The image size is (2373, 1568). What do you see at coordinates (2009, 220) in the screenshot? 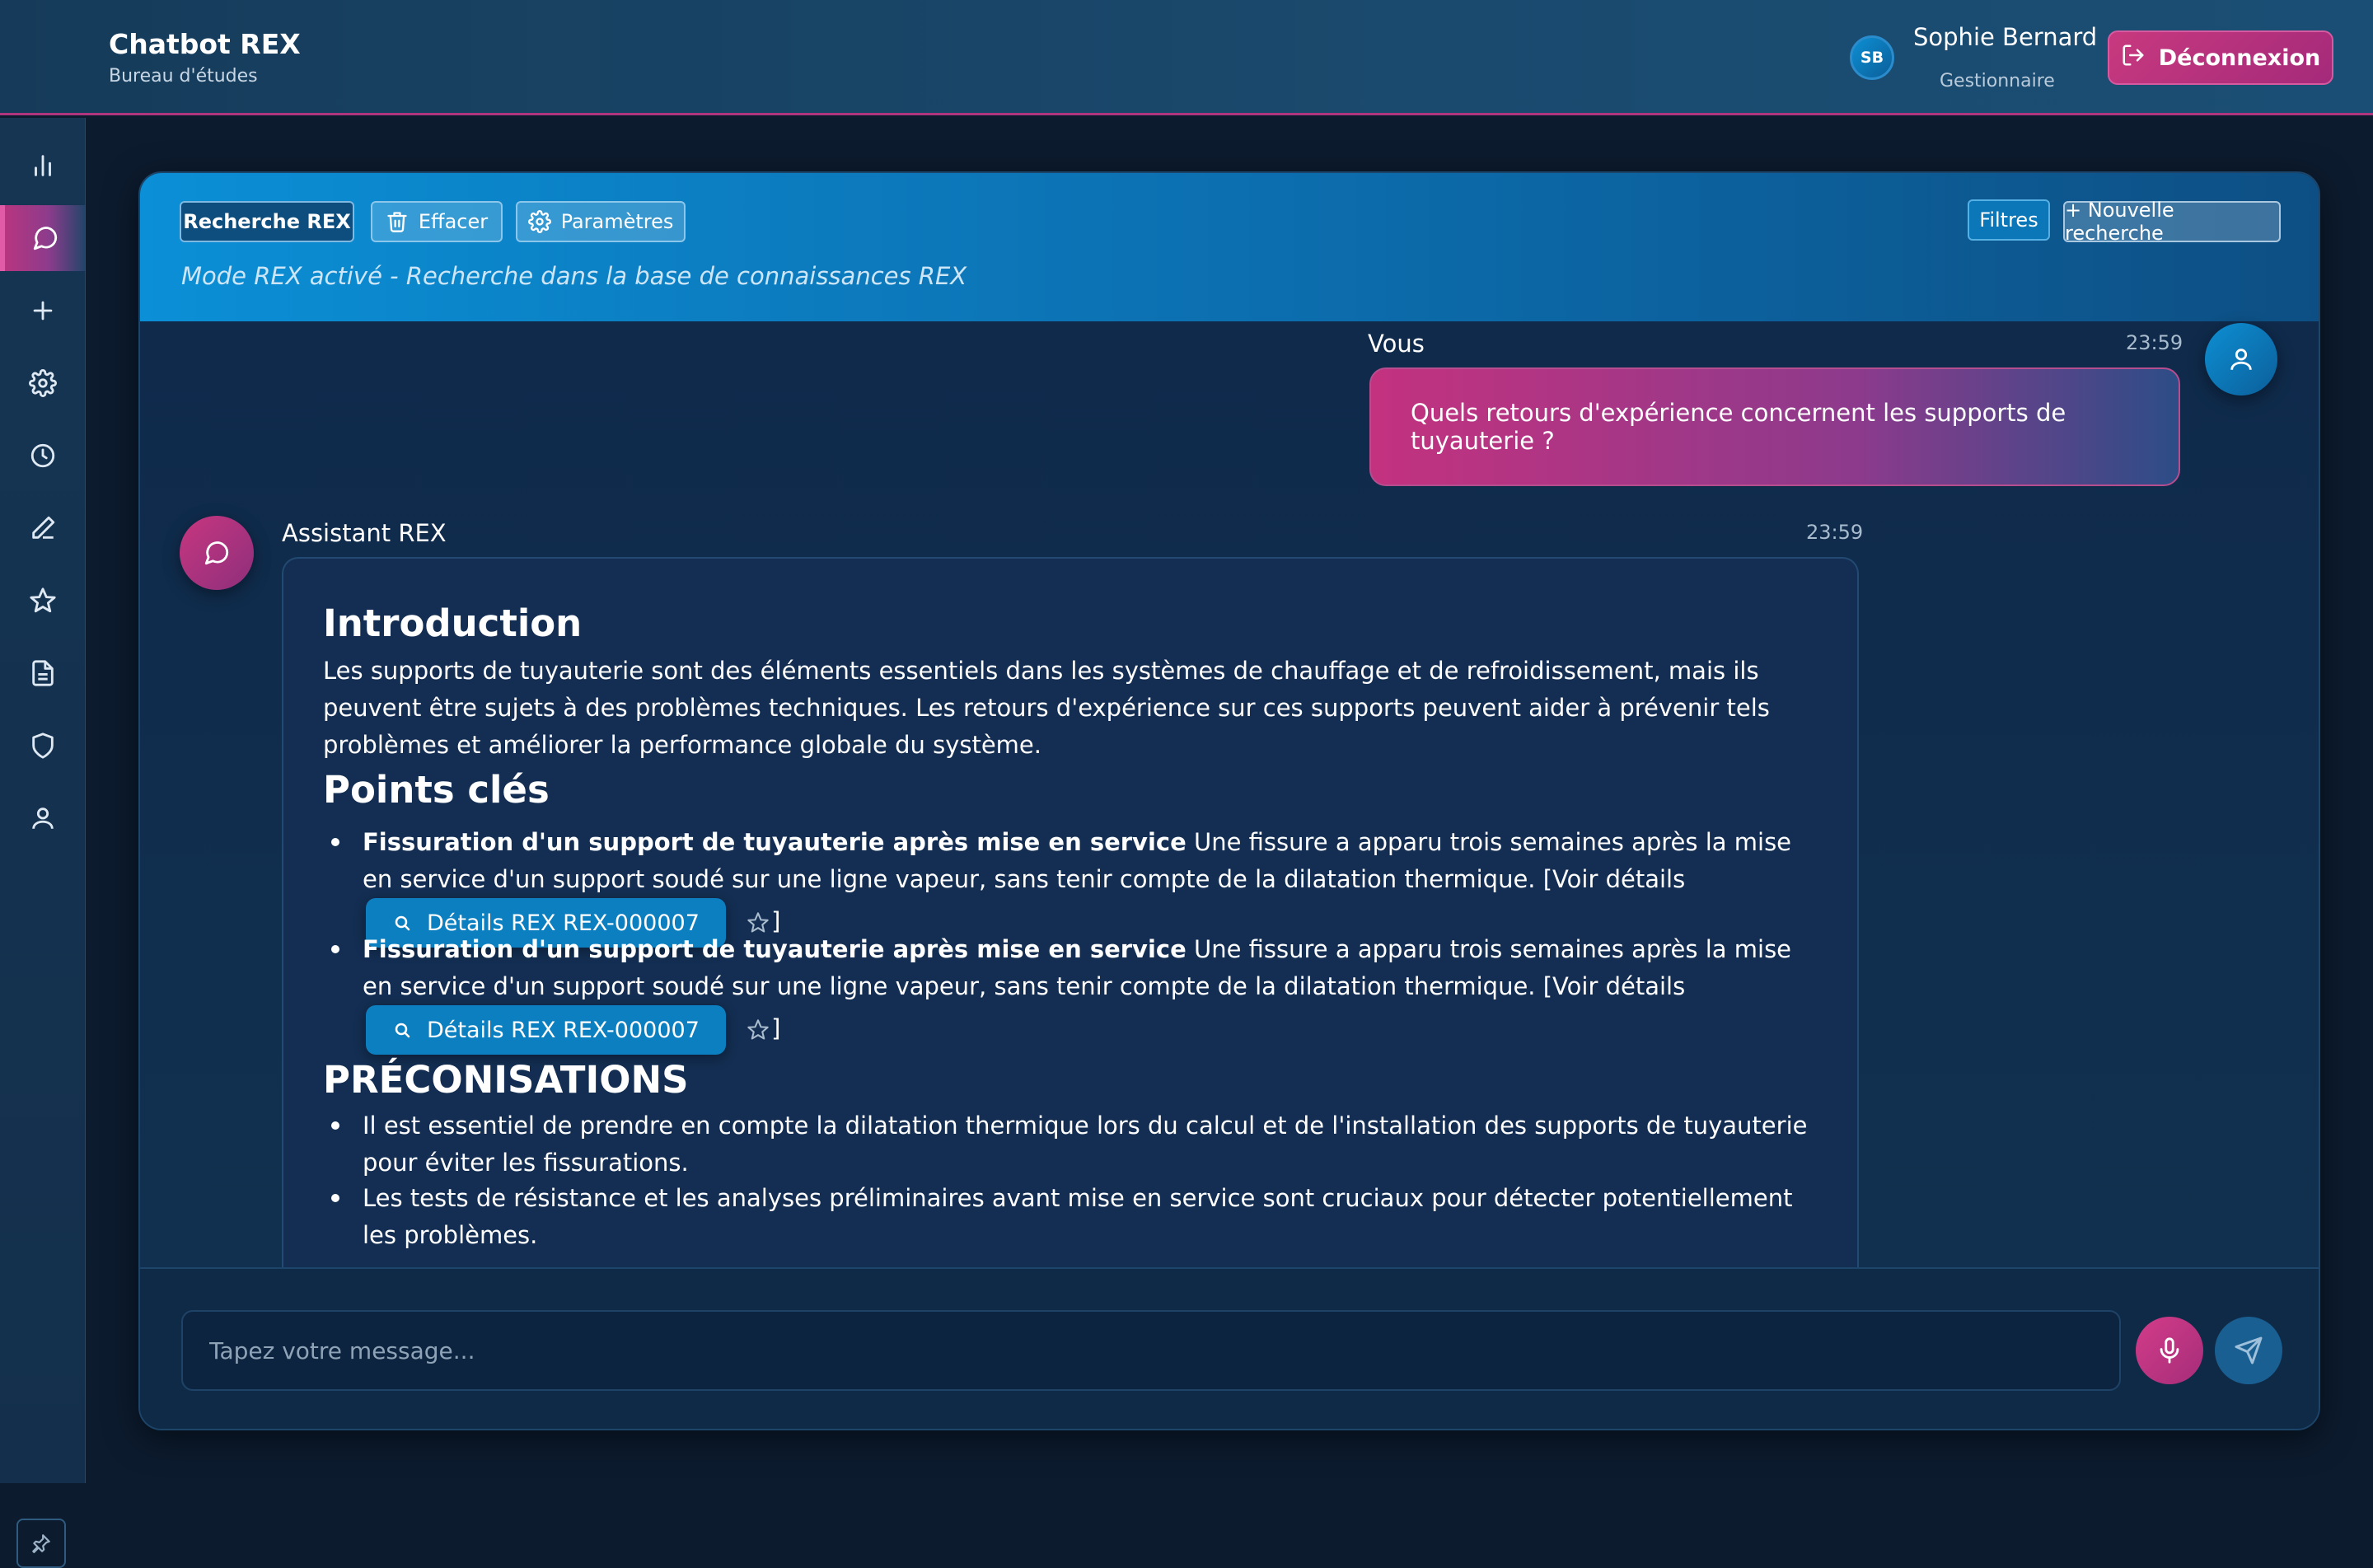
I see `filters-button: Filtres` at bounding box center [2009, 220].